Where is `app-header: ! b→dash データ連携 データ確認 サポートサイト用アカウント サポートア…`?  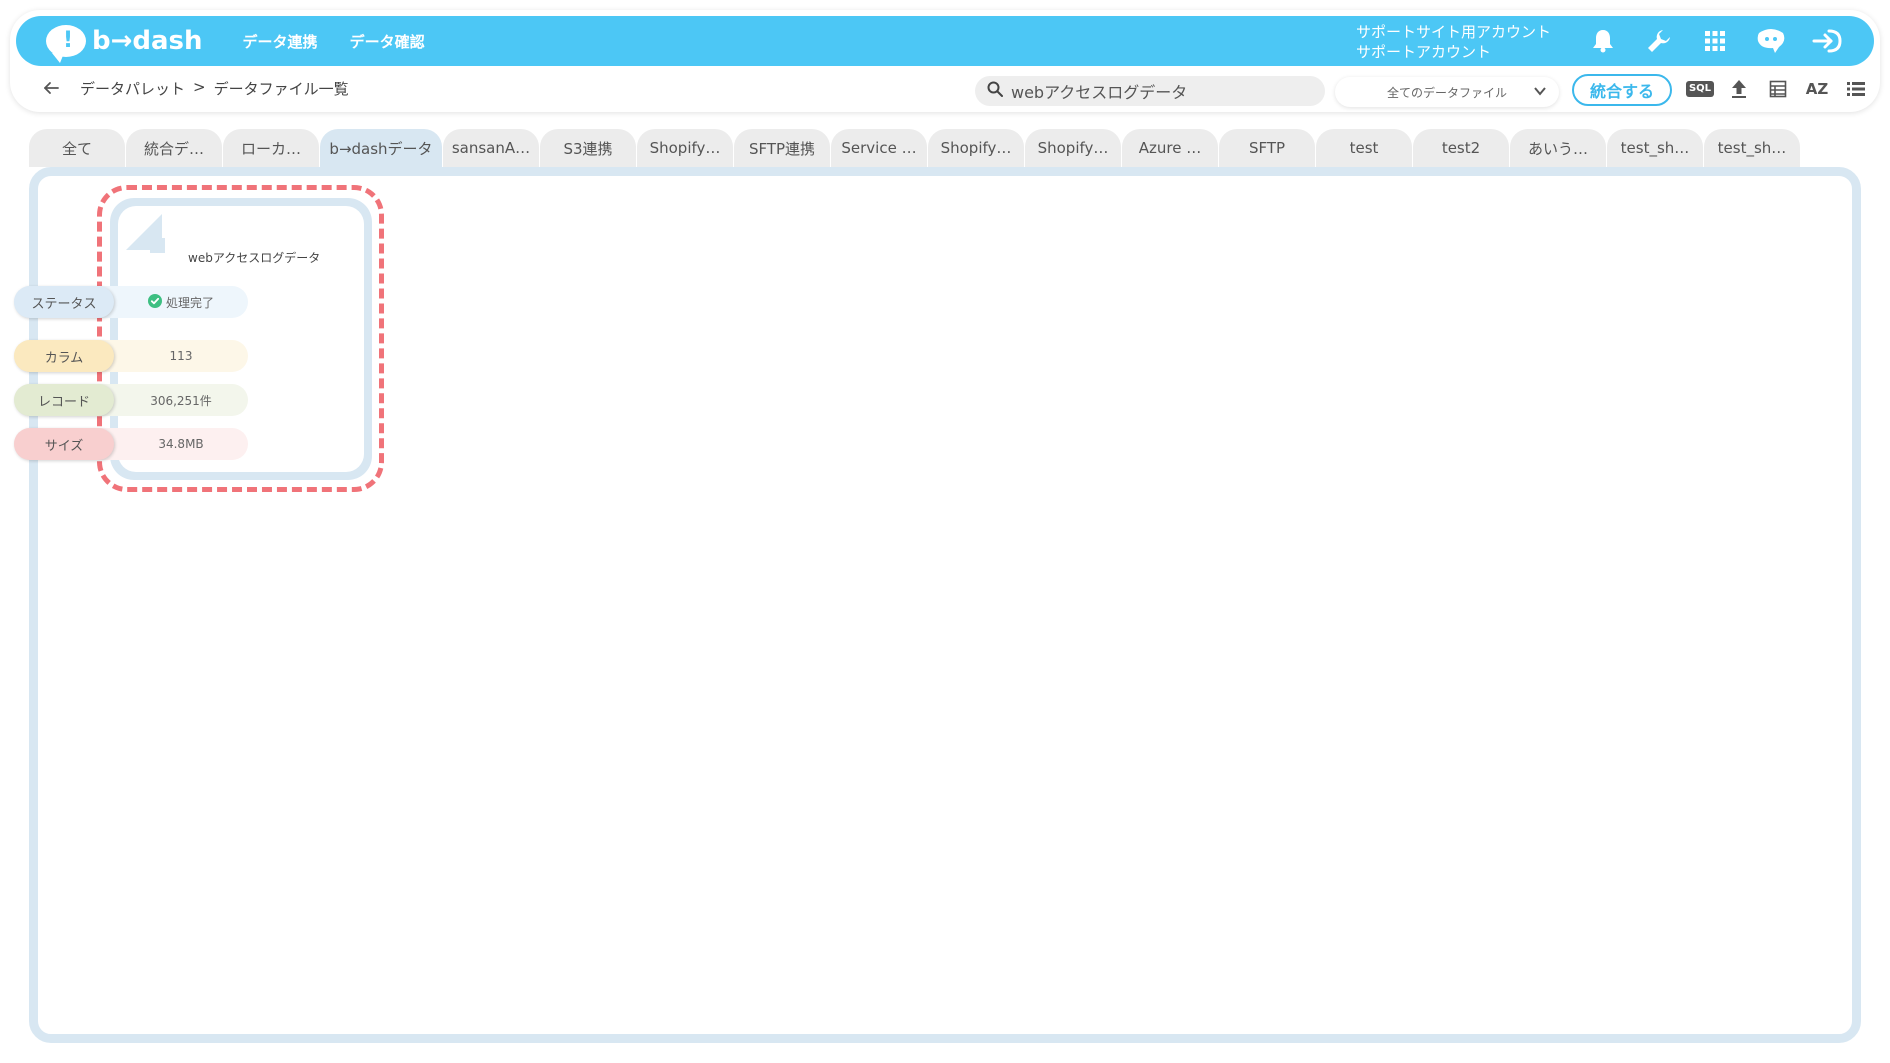
app-header: ! b→dash データ連携 データ確認 サポートサイト用アカウント サポートア… is located at coordinates (945, 61).